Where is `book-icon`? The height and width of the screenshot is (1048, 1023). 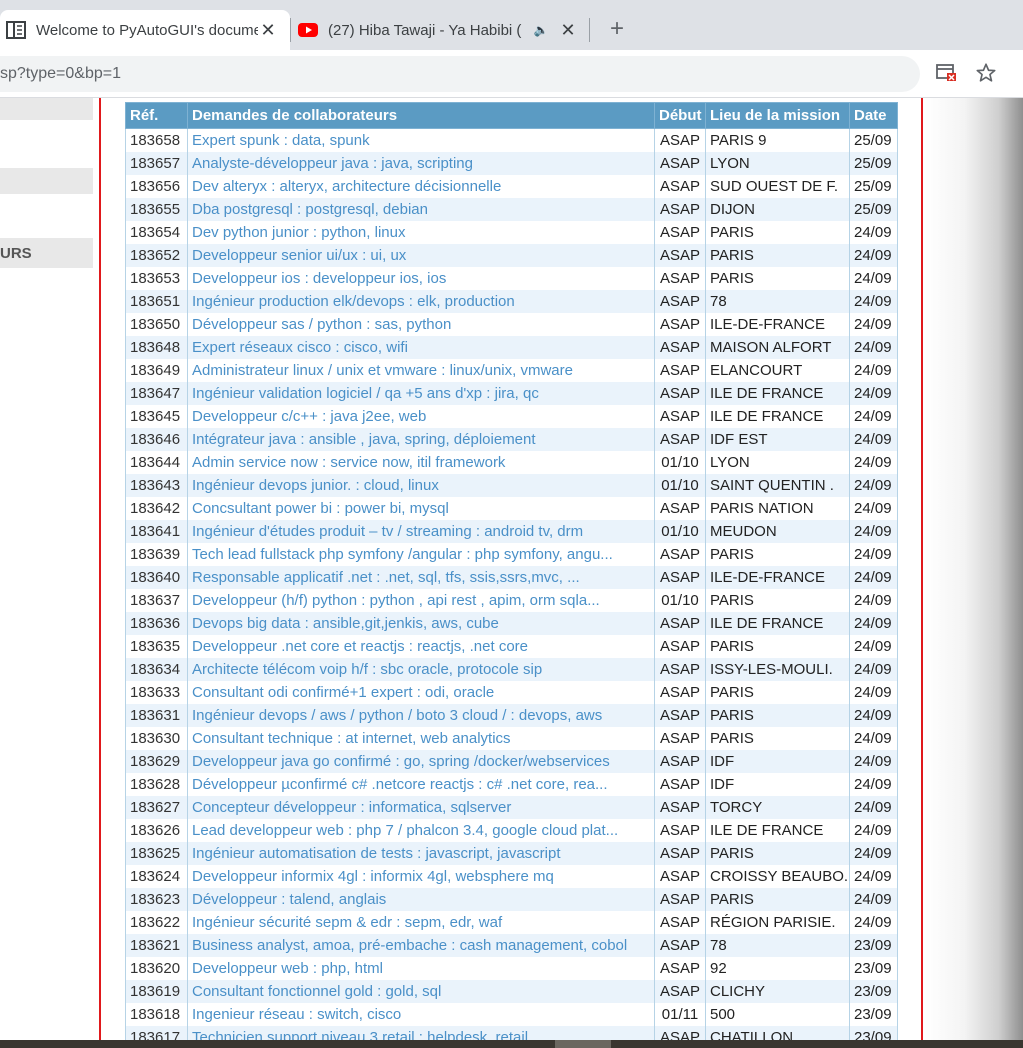 book-icon is located at coordinates (16, 30).